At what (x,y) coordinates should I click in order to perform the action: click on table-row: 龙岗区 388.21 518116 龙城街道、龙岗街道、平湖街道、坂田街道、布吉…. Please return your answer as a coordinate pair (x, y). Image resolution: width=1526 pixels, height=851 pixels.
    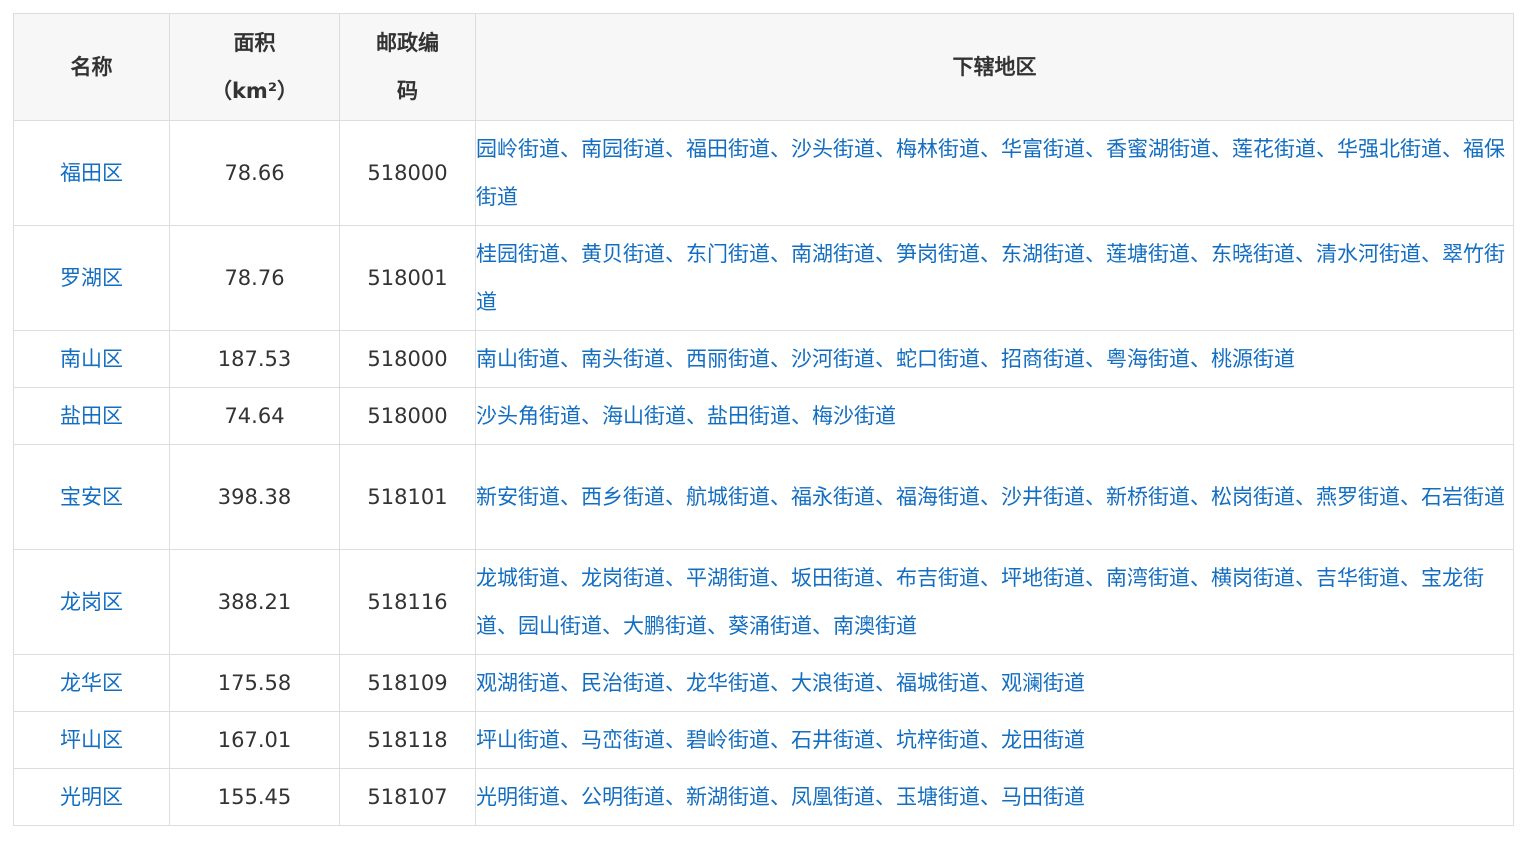
    Looking at the image, I should click on (763, 602).